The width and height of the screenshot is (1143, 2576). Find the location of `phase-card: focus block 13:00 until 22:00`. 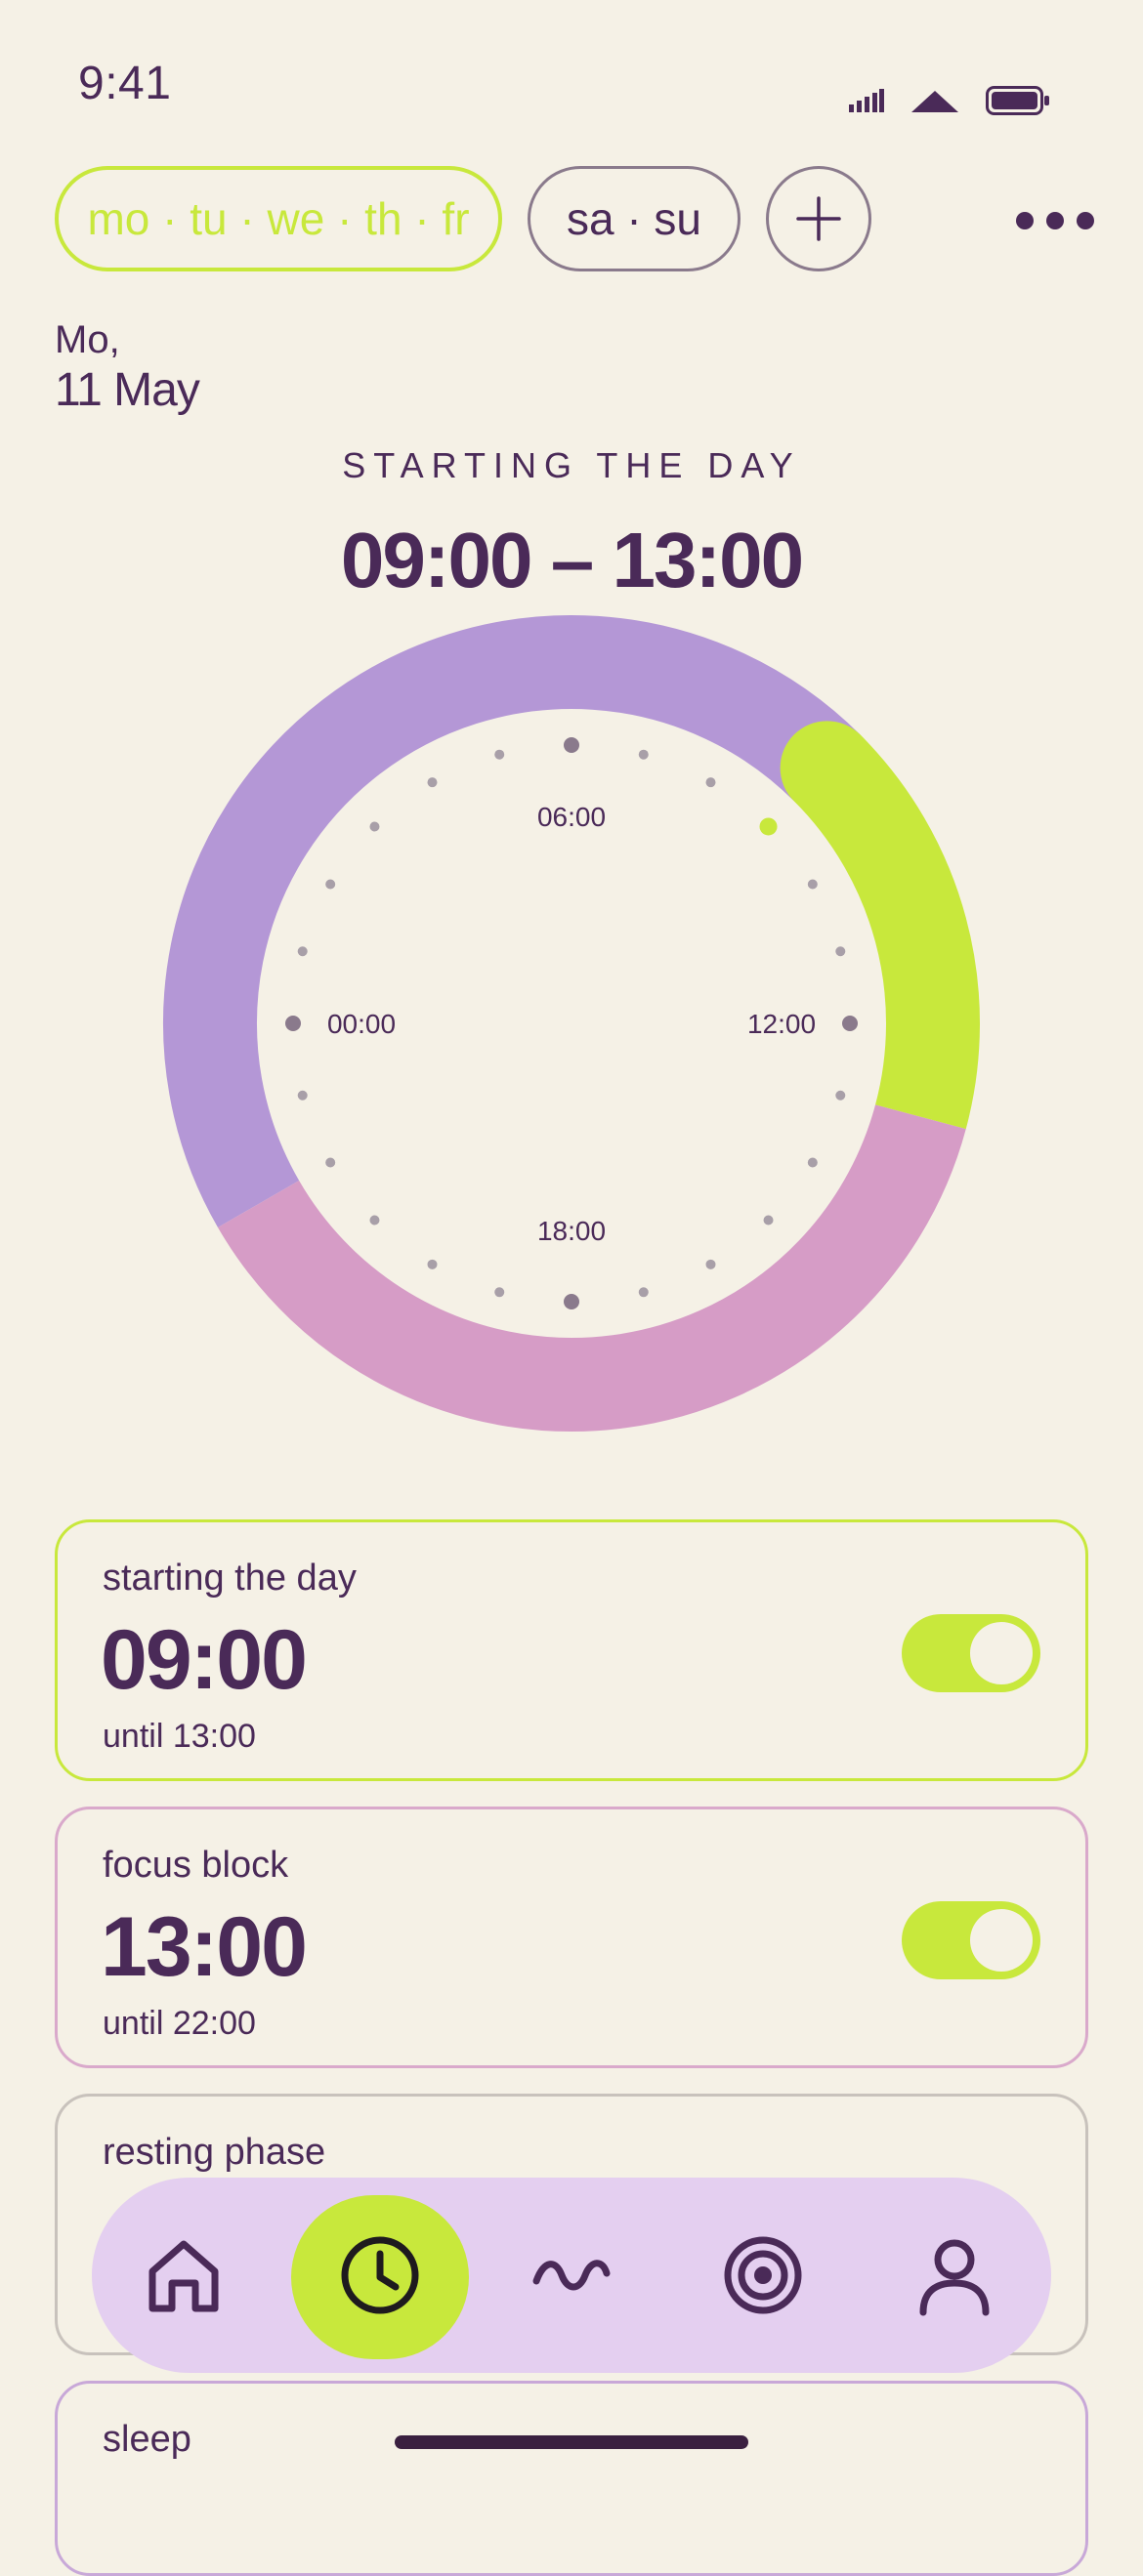

phase-card: focus block 13:00 until 22:00 is located at coordinates (571, 1937).